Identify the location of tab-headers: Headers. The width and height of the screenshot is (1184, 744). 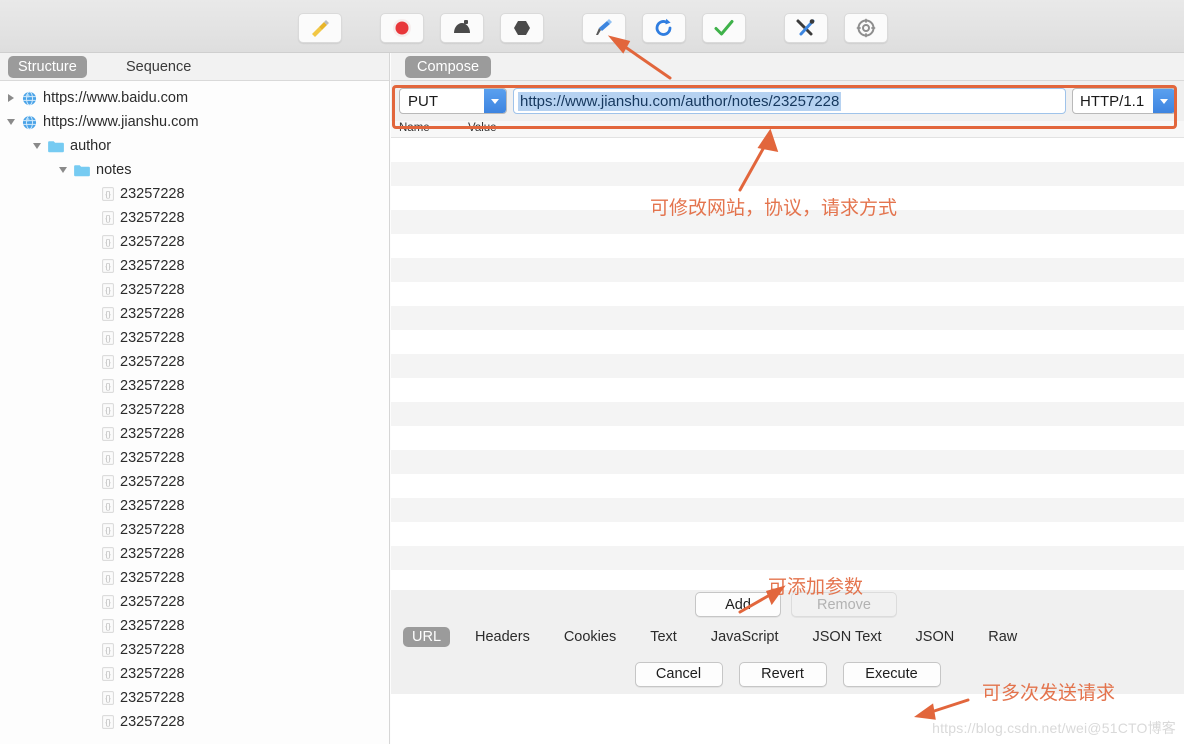
(502, 637).